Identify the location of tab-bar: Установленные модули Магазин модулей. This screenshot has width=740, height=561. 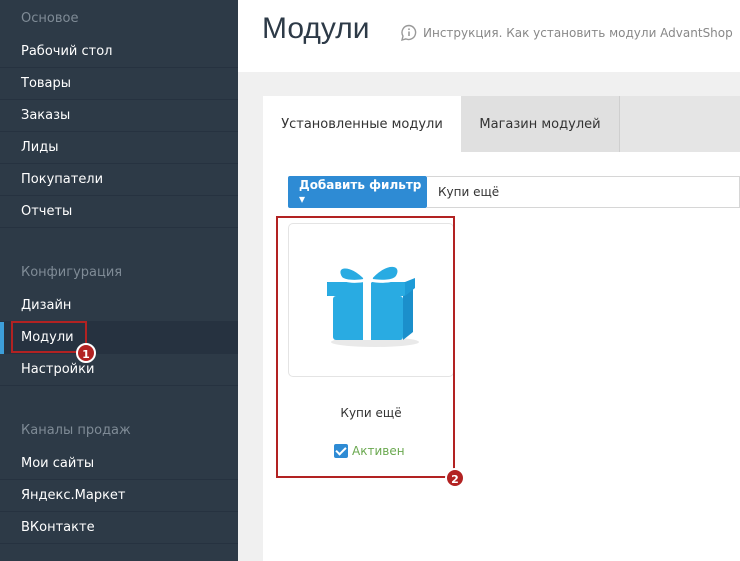
(501, 124).